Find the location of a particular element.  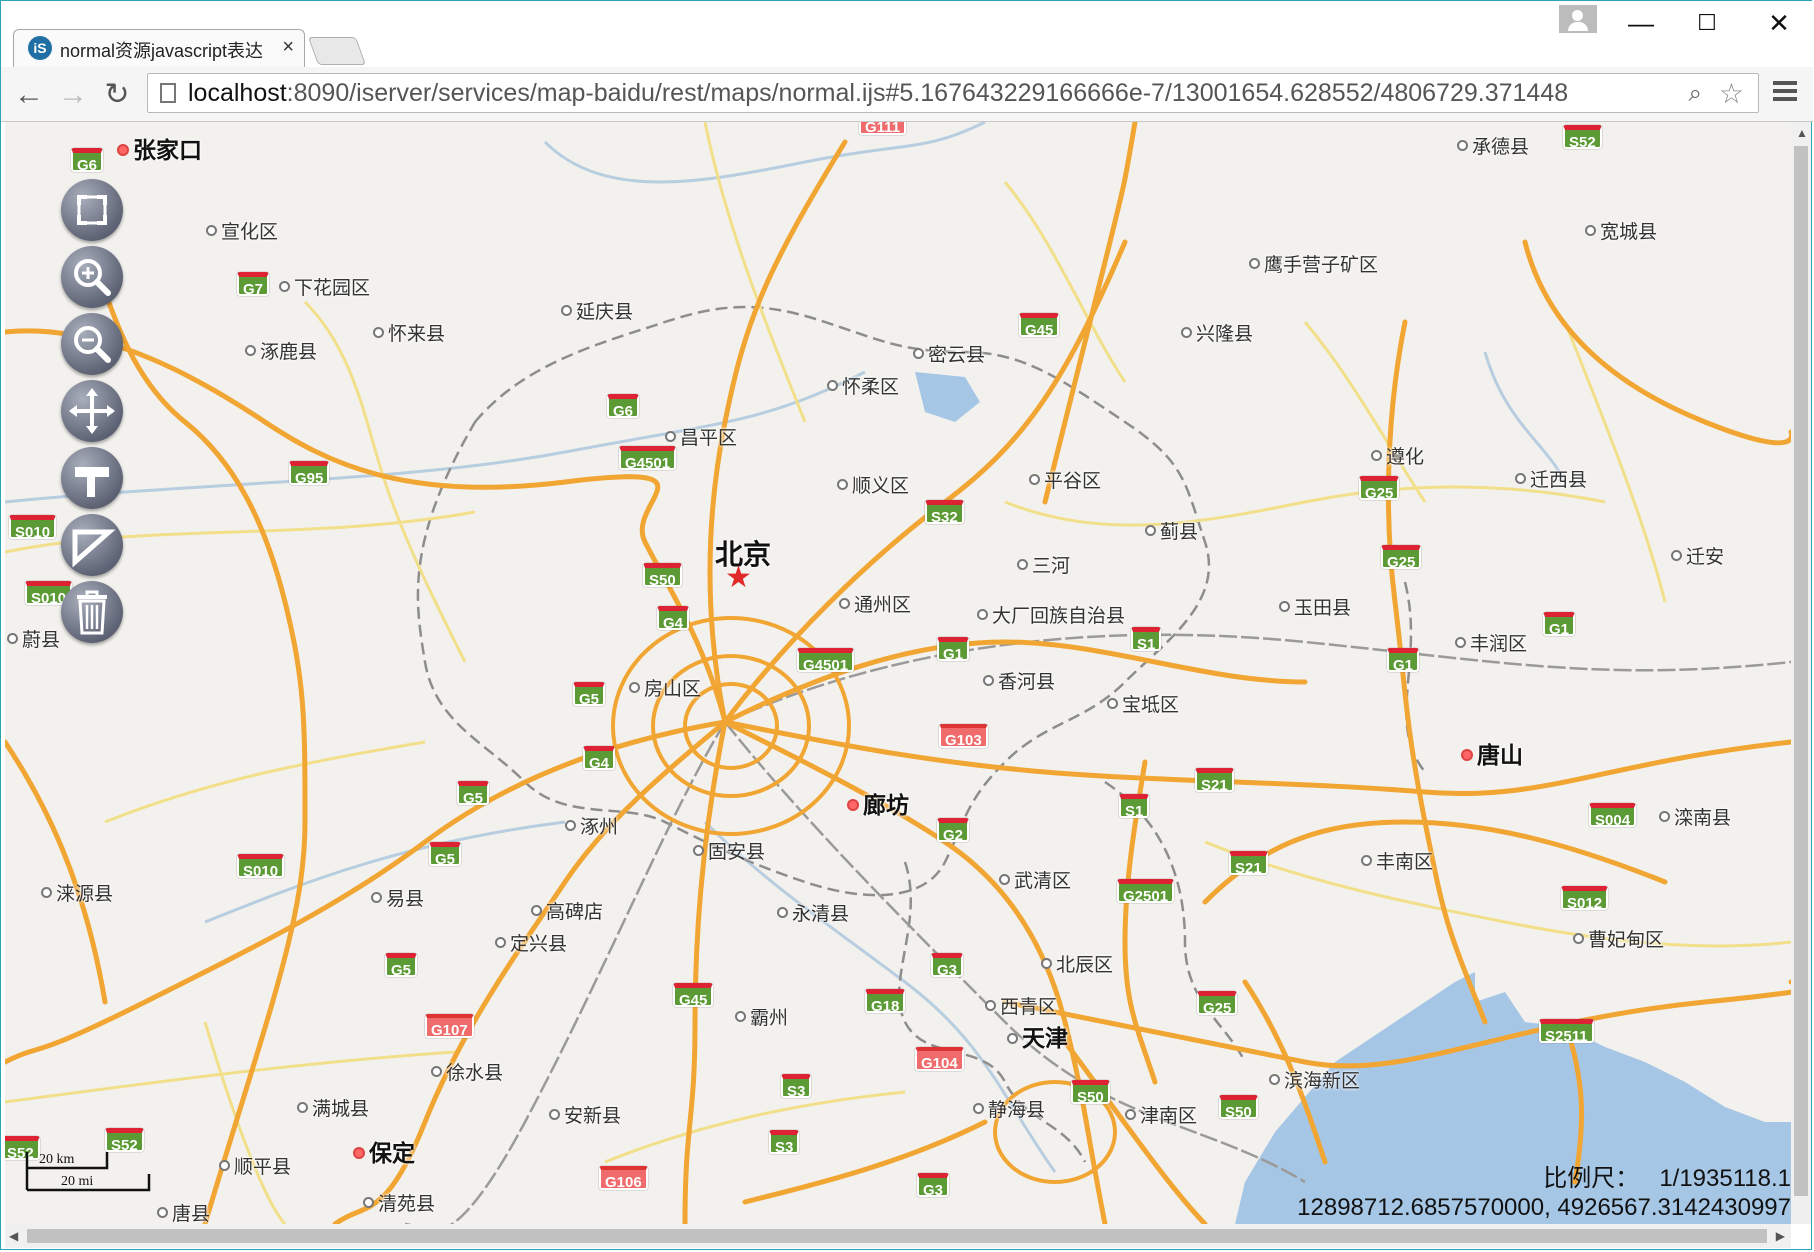

horizontal-scroll-thumb is located at coordinates (897, 1236).